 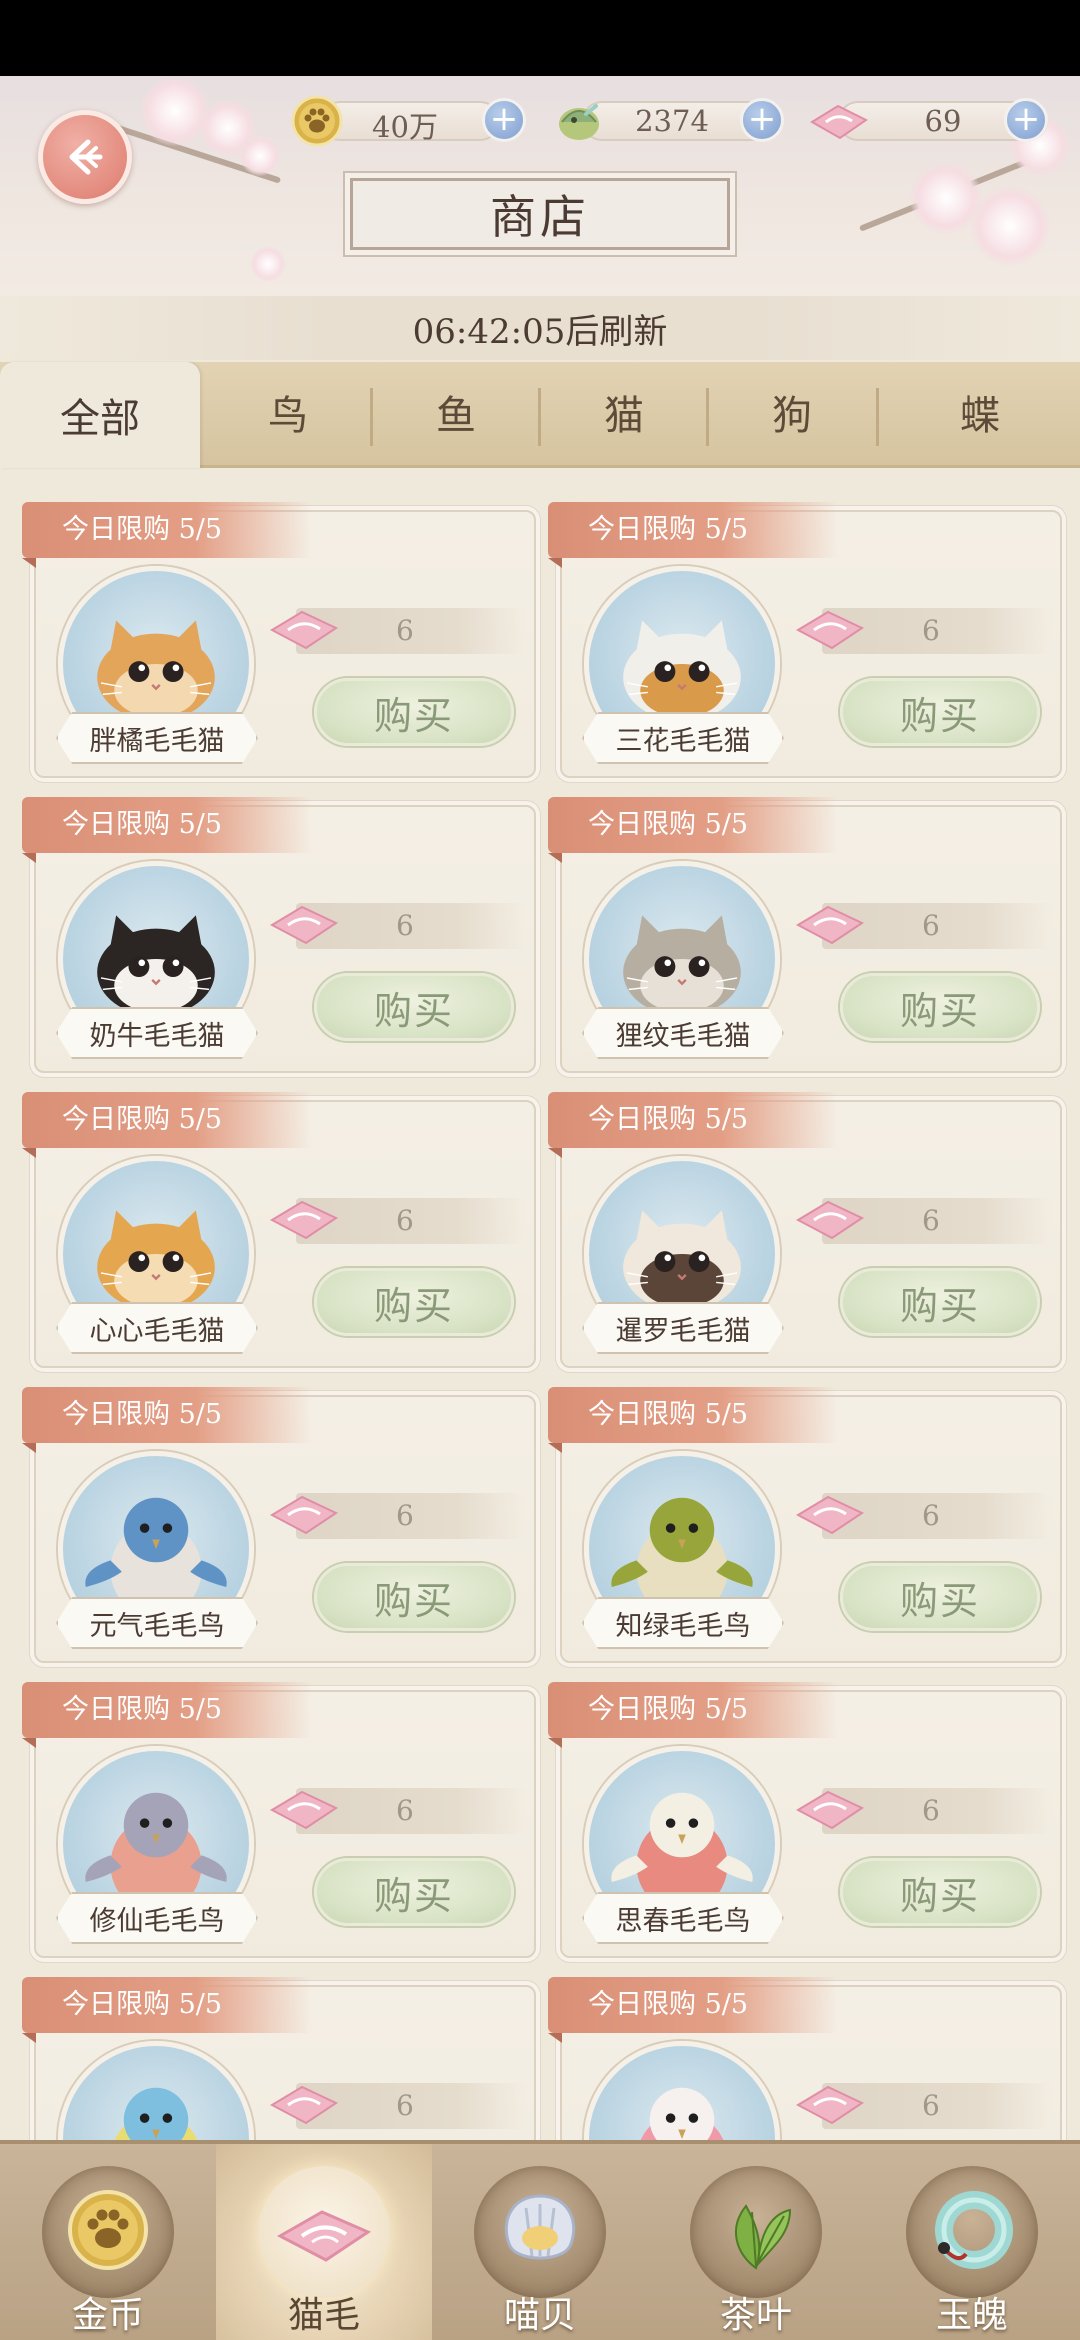 I want to click on bottom-tab-shells: 喵贝, so click(x=540, y=2242).